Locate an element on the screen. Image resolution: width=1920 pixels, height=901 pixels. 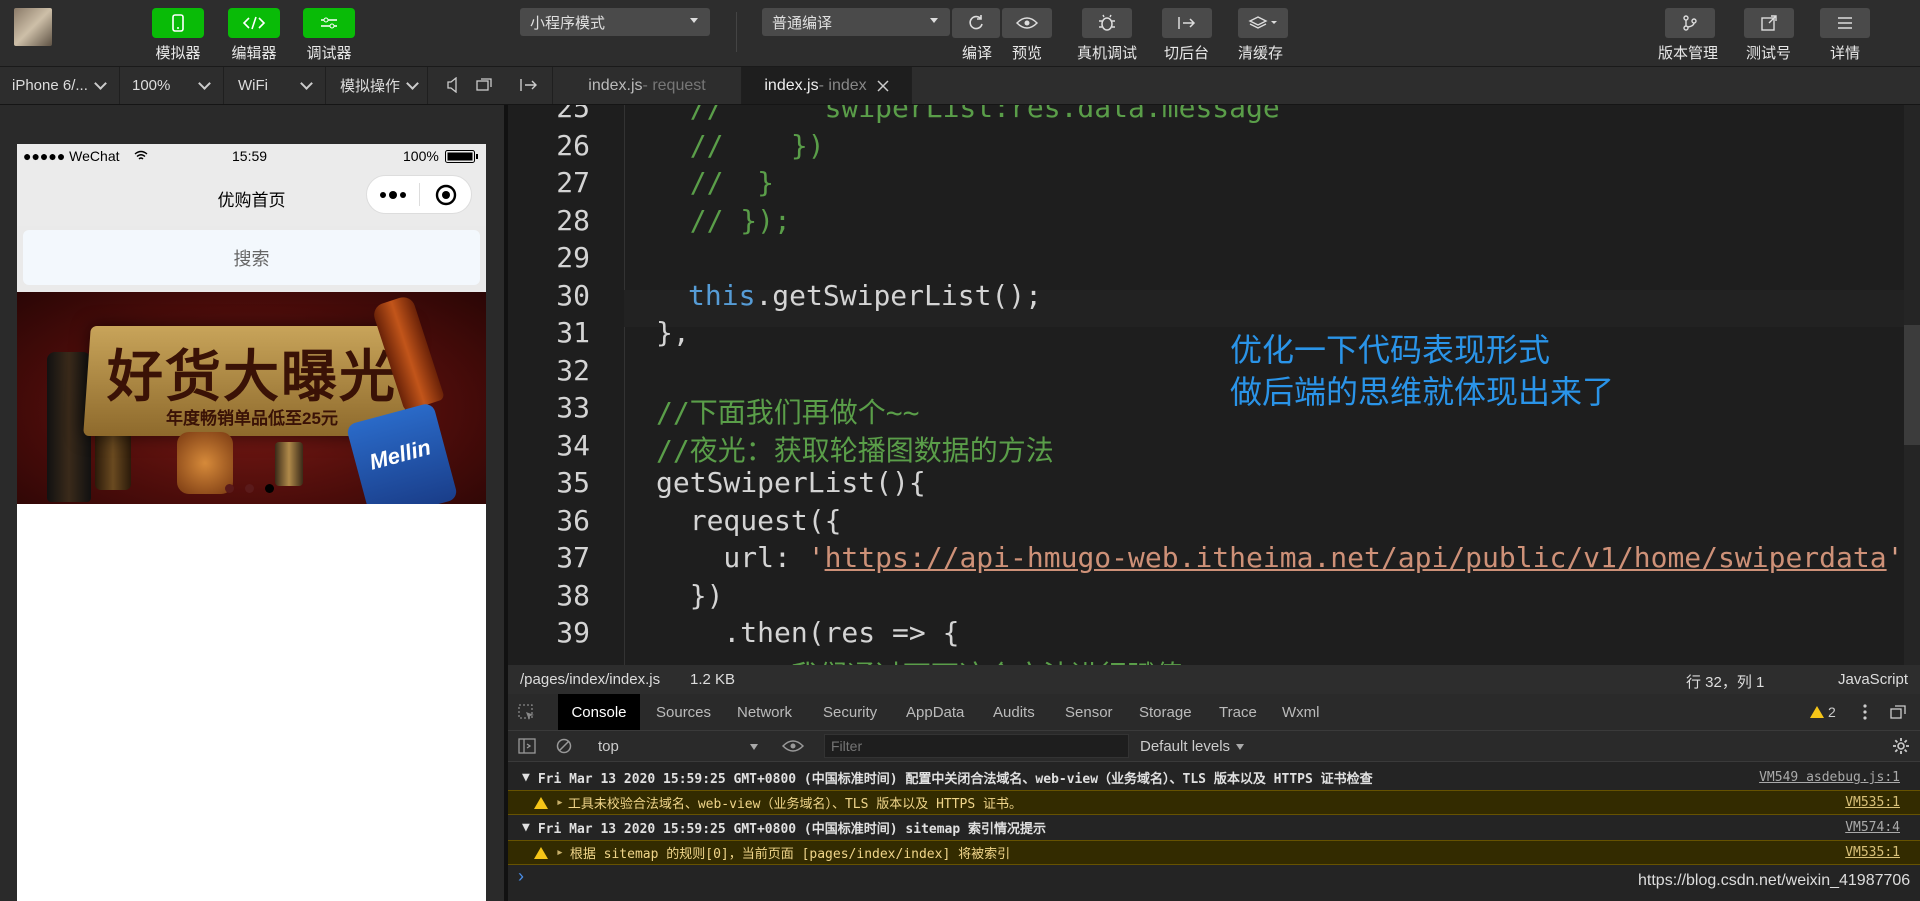
more-vertical-icon is located at coordinates (1865, 712).